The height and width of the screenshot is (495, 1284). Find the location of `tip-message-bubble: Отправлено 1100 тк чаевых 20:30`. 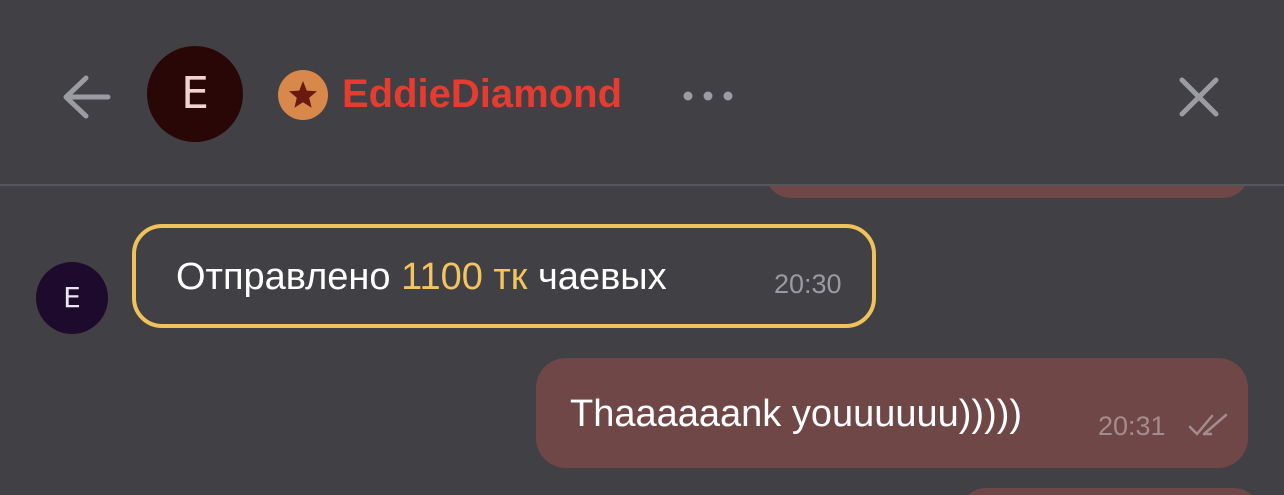

tip-message-bubble: Отправлено 1100 тк чаевых 20:30 is located at coordinates (504, 276).